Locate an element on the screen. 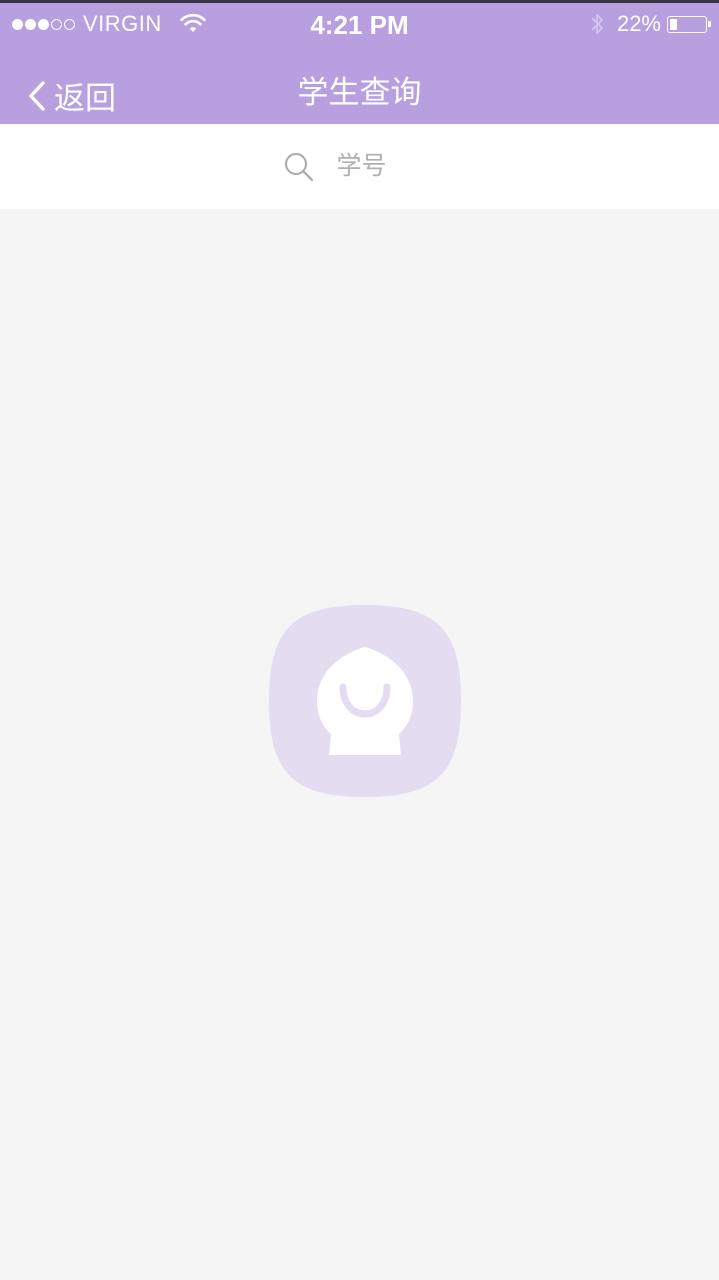  app-header: VIRGIN 4:21 PM 22% 返回 学生查询 is located at coordinates (359, 63).